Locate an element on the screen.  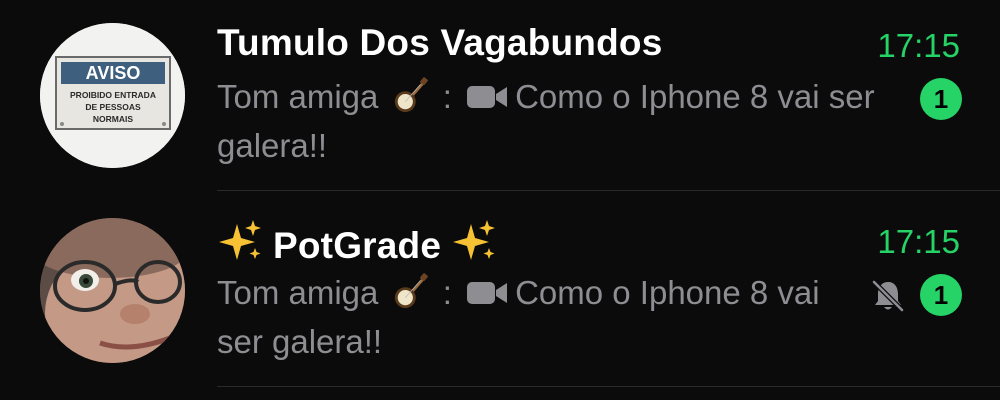
sign-line-1: PROIBIDO ENTRADA is located at coordinates (113, 95).